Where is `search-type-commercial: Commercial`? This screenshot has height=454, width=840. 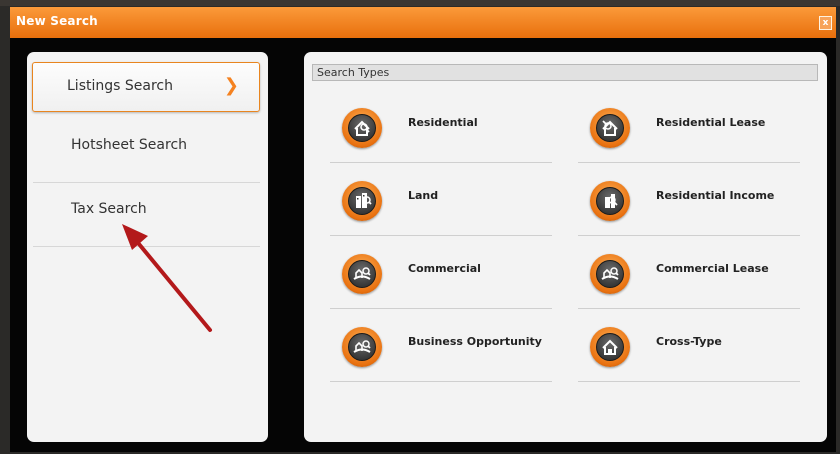 search-type-commercial: Commercial is located at coordinates (441, 272).